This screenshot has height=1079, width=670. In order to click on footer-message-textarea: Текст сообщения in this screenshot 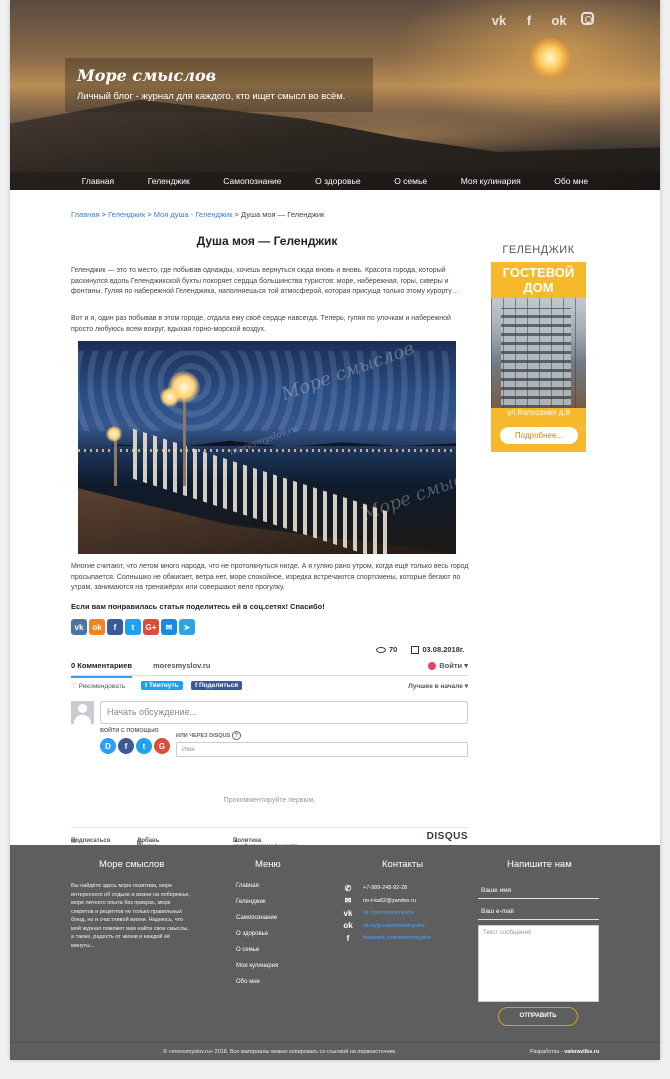, I will do `click(538, 963)`.